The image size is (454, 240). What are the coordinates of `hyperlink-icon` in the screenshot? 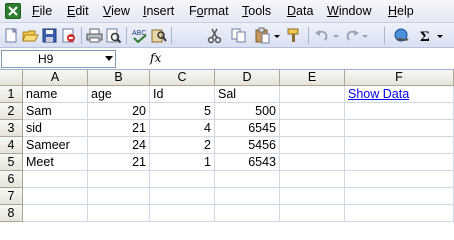 It's located at (401, 35).